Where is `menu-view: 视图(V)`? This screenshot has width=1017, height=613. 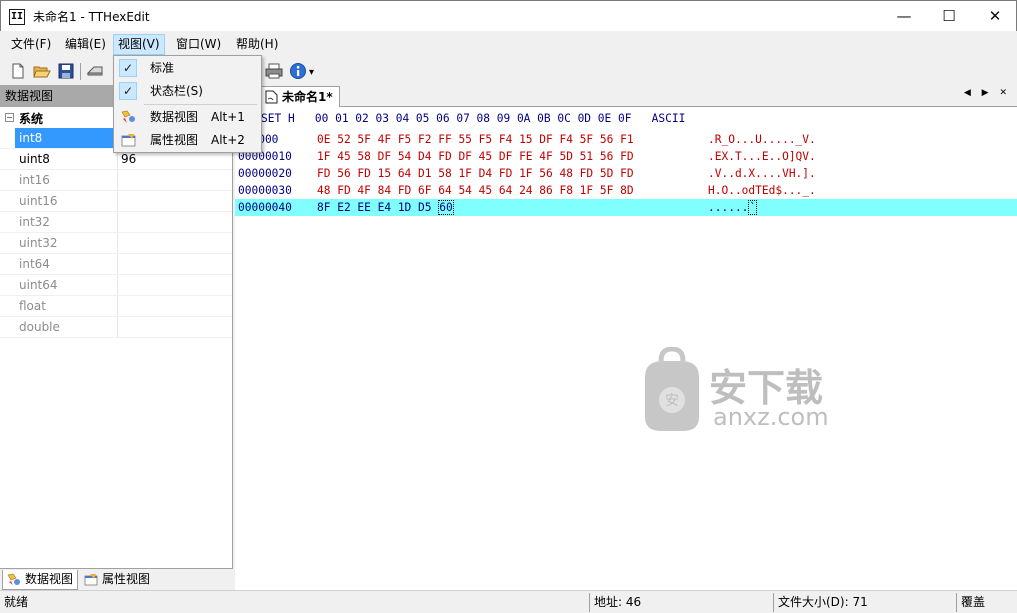
menu-view: 视图(V) is located at coordinates (139, 44).